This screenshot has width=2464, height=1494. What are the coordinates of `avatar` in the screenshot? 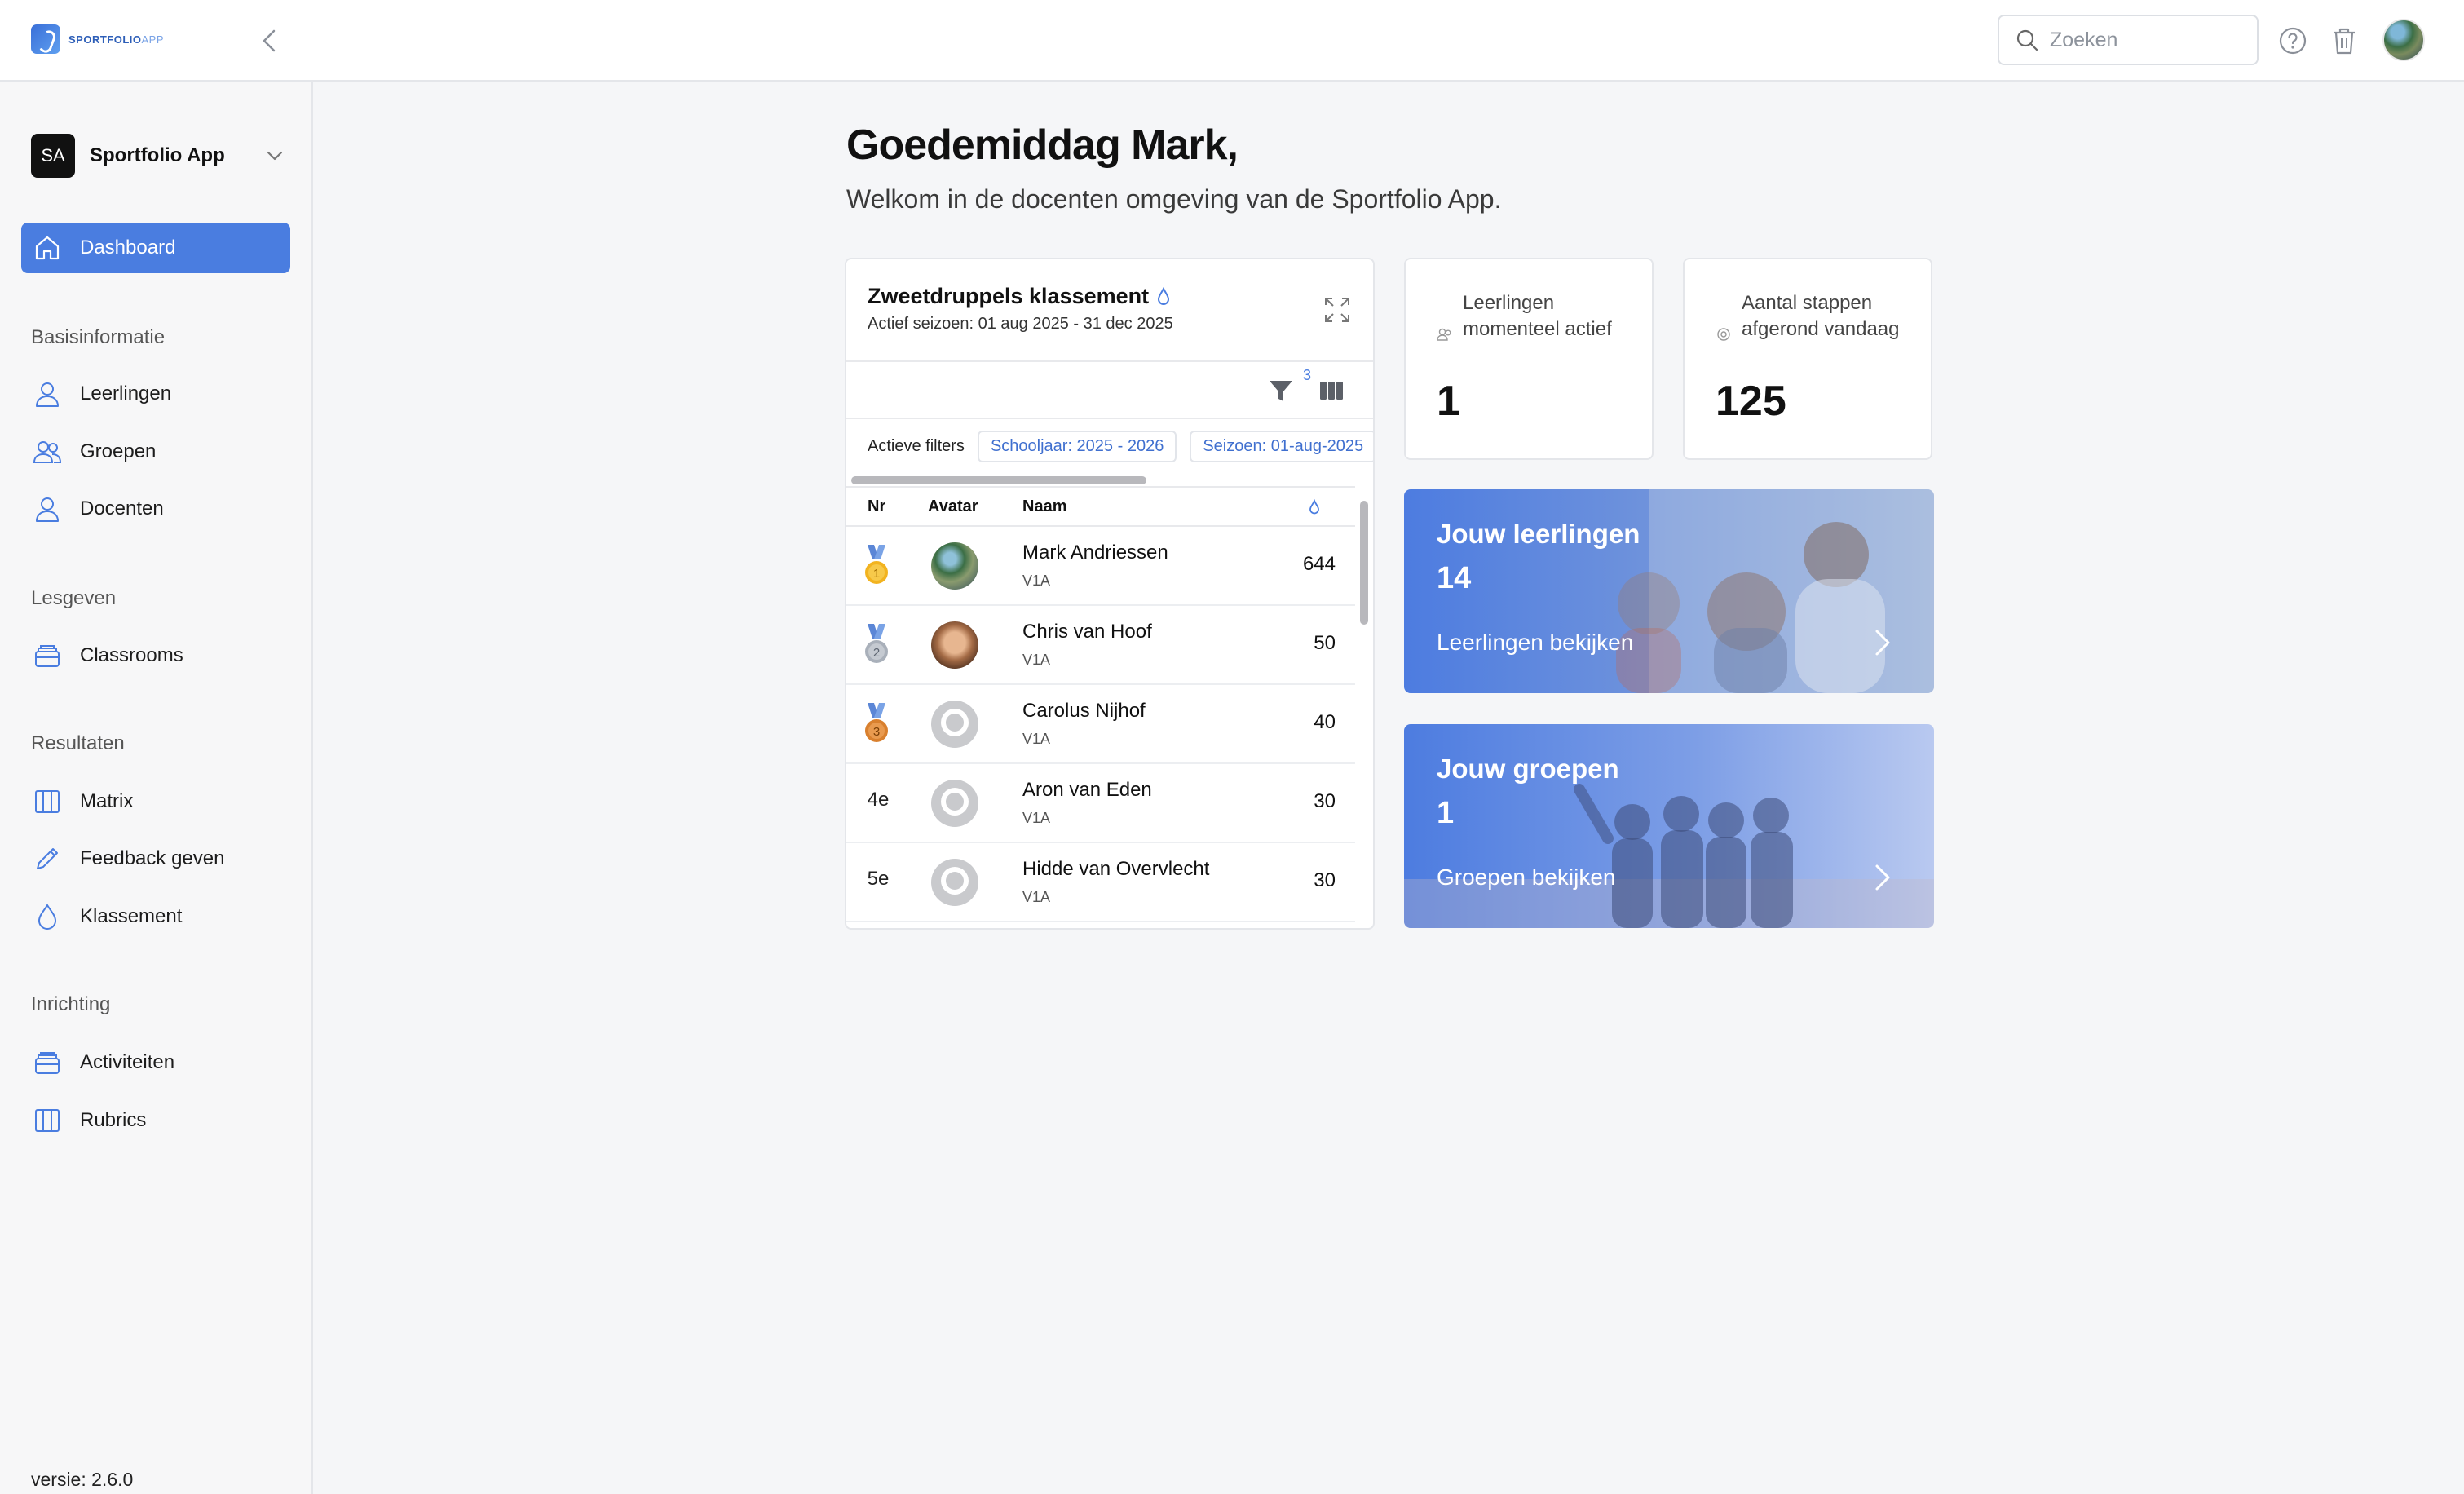 It's located at (954, 566).